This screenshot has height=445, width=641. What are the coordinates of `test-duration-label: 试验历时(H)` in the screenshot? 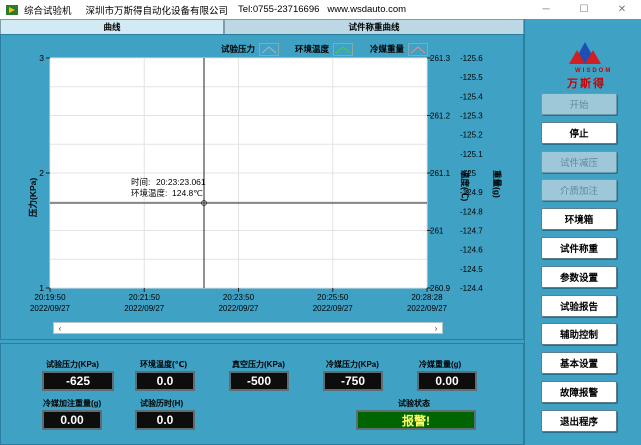 It's located at (162, 403).